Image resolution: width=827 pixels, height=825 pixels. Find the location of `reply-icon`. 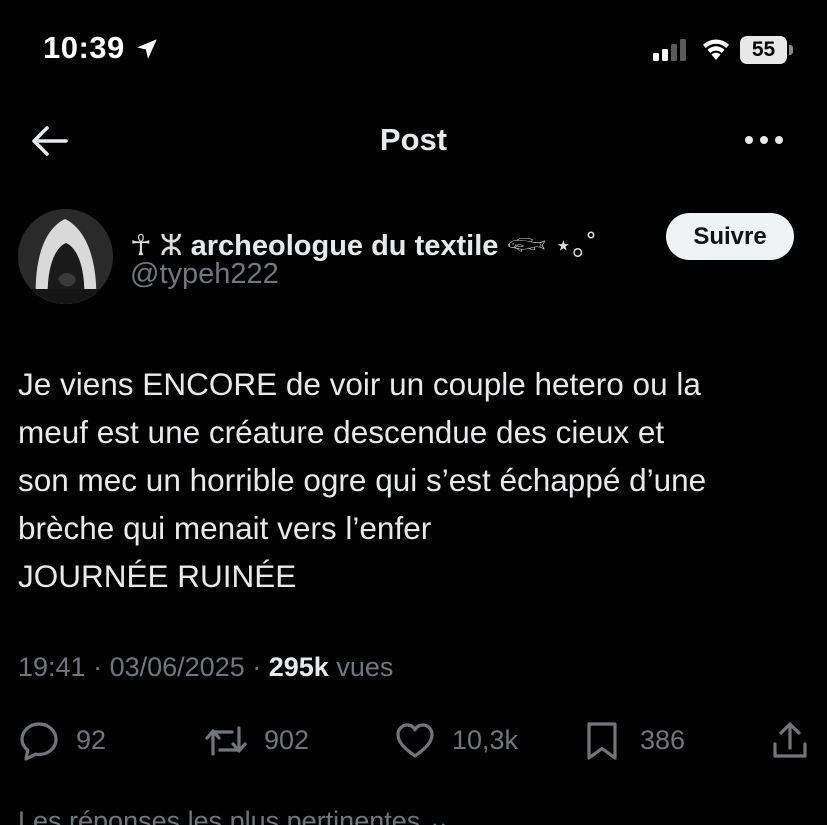

reply-icon is located at coordinates (39, 741).